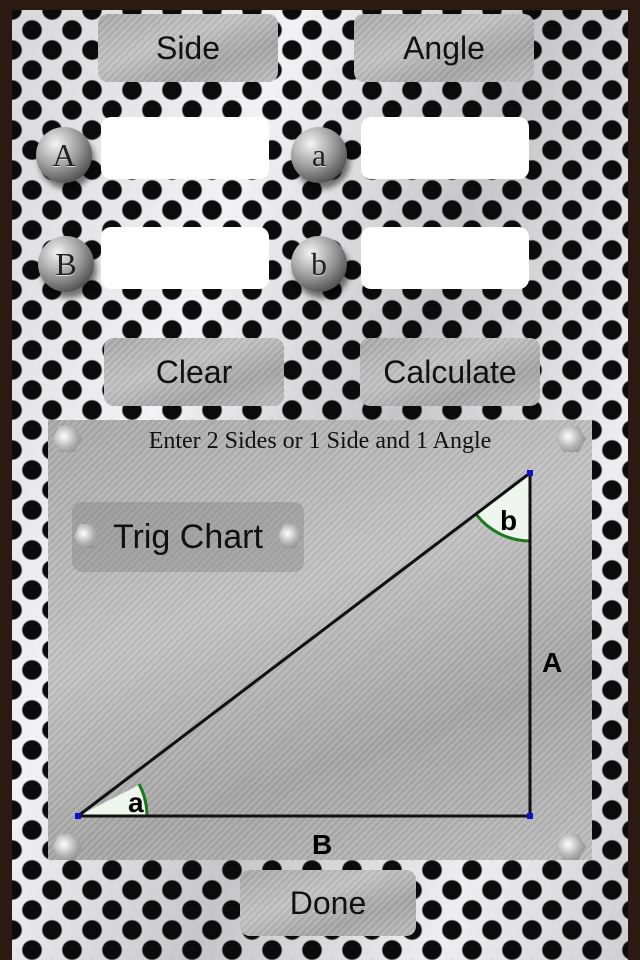  I want to click on side-A-label: A, so click(552, 662).